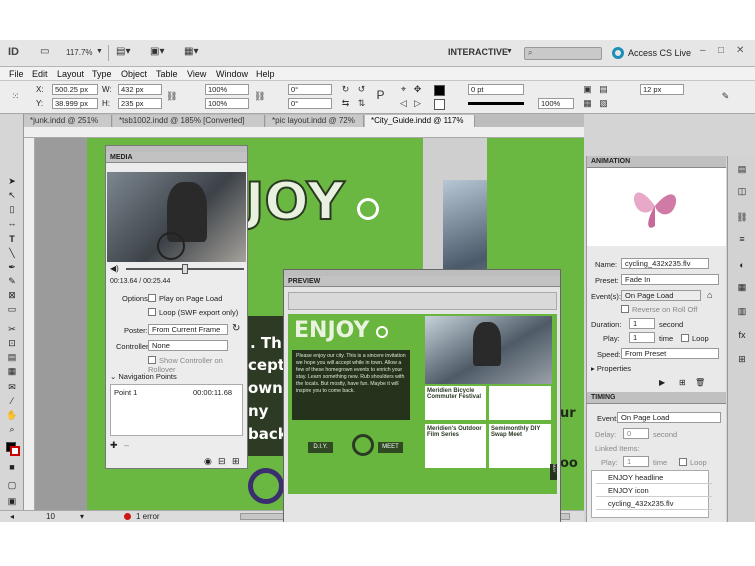 This screenshot has width=755, height=566. I want to click on flip-v-icon: ⇅, so click(361, 103).